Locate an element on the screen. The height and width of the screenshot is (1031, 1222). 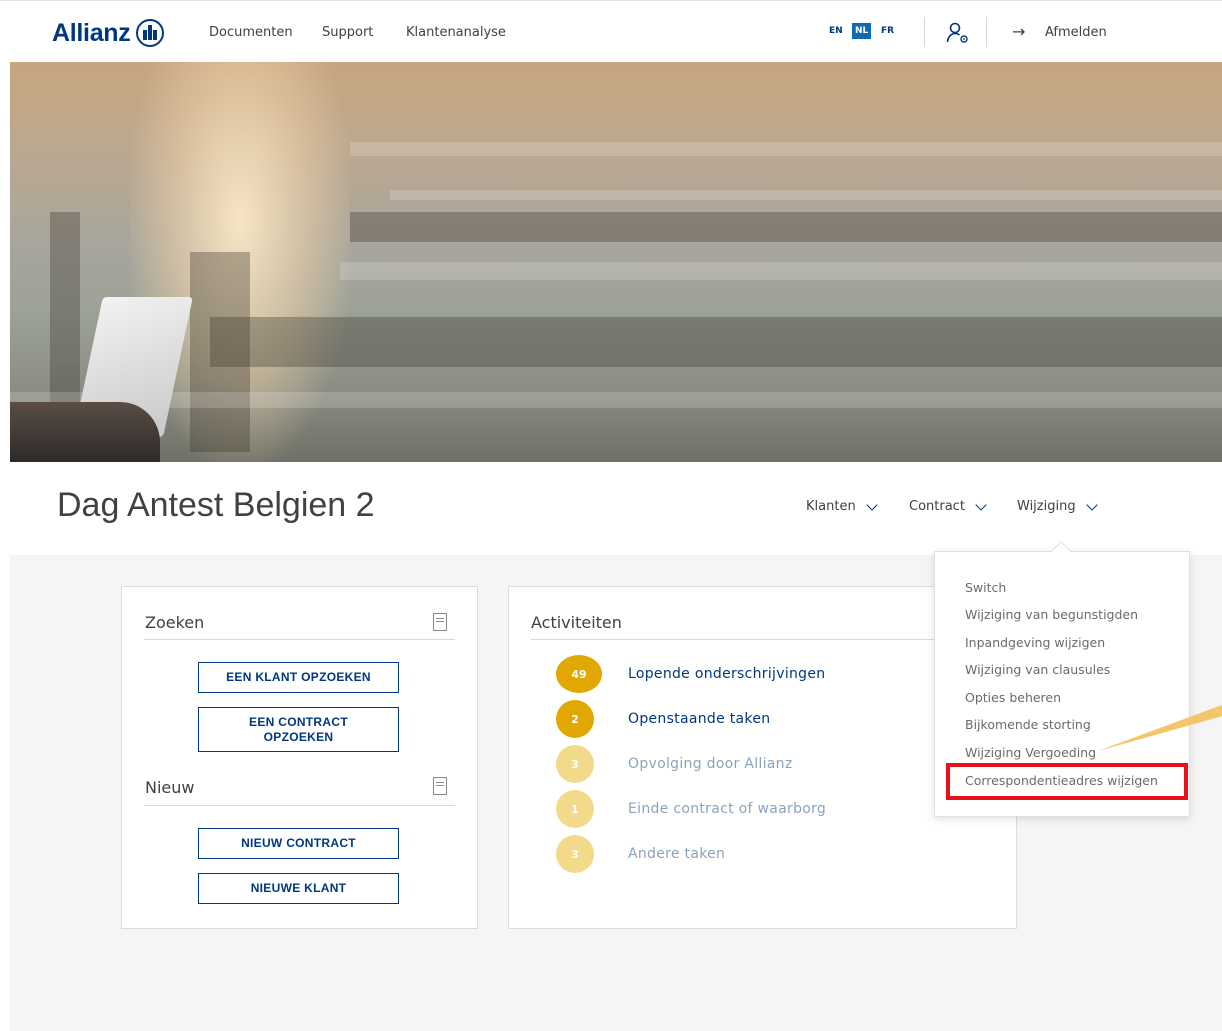
allianz-logo: Allianz is located at coordinates (108, 33).